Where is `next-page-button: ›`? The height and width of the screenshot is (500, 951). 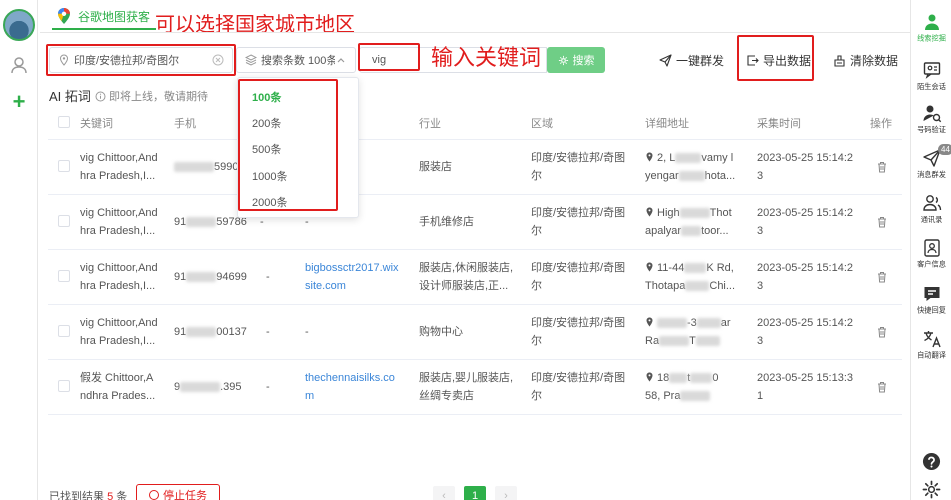 next-page-button: › is located at coordinates (506, 493).